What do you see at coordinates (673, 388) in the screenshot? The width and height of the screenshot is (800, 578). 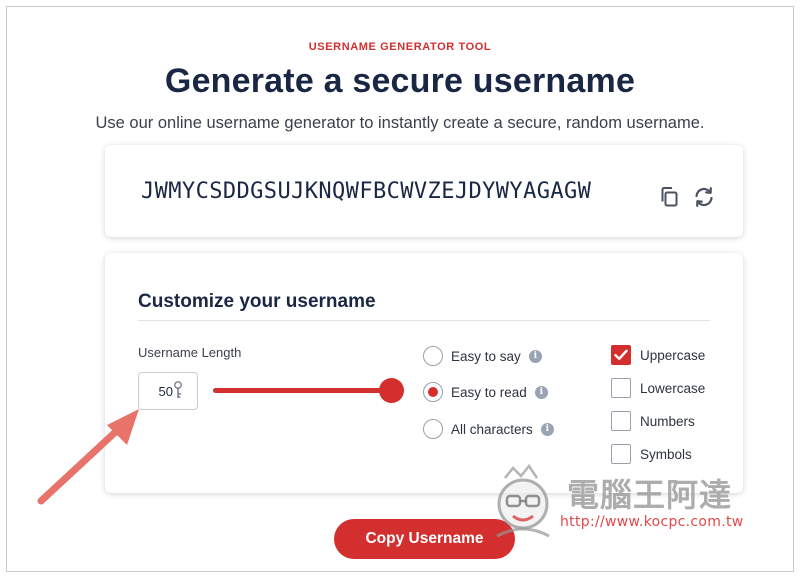 I see `option-label: Lowercase` at bounding box center [673, 388].